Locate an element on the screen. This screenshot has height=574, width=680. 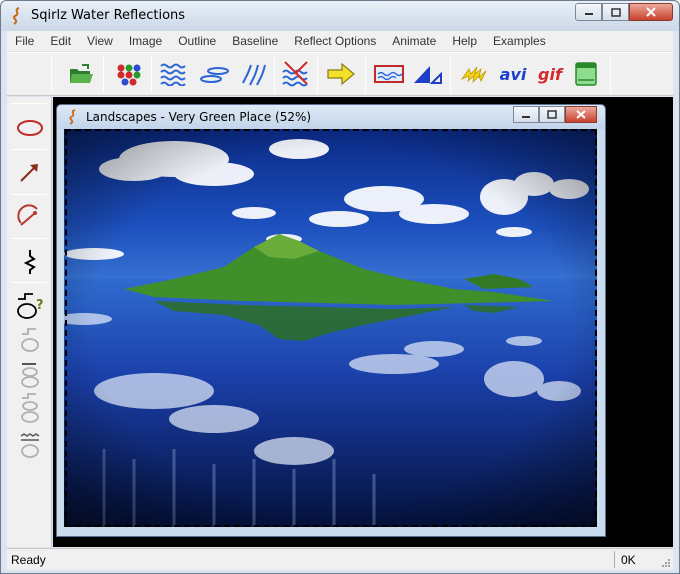
shape-step-3-icon is located at coordinates (30, 408).